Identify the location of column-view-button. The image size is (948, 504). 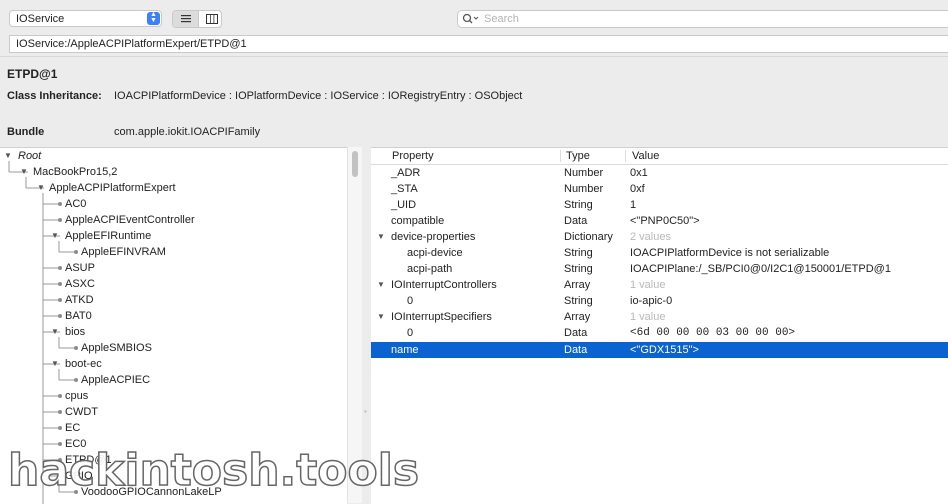
(209, 19).